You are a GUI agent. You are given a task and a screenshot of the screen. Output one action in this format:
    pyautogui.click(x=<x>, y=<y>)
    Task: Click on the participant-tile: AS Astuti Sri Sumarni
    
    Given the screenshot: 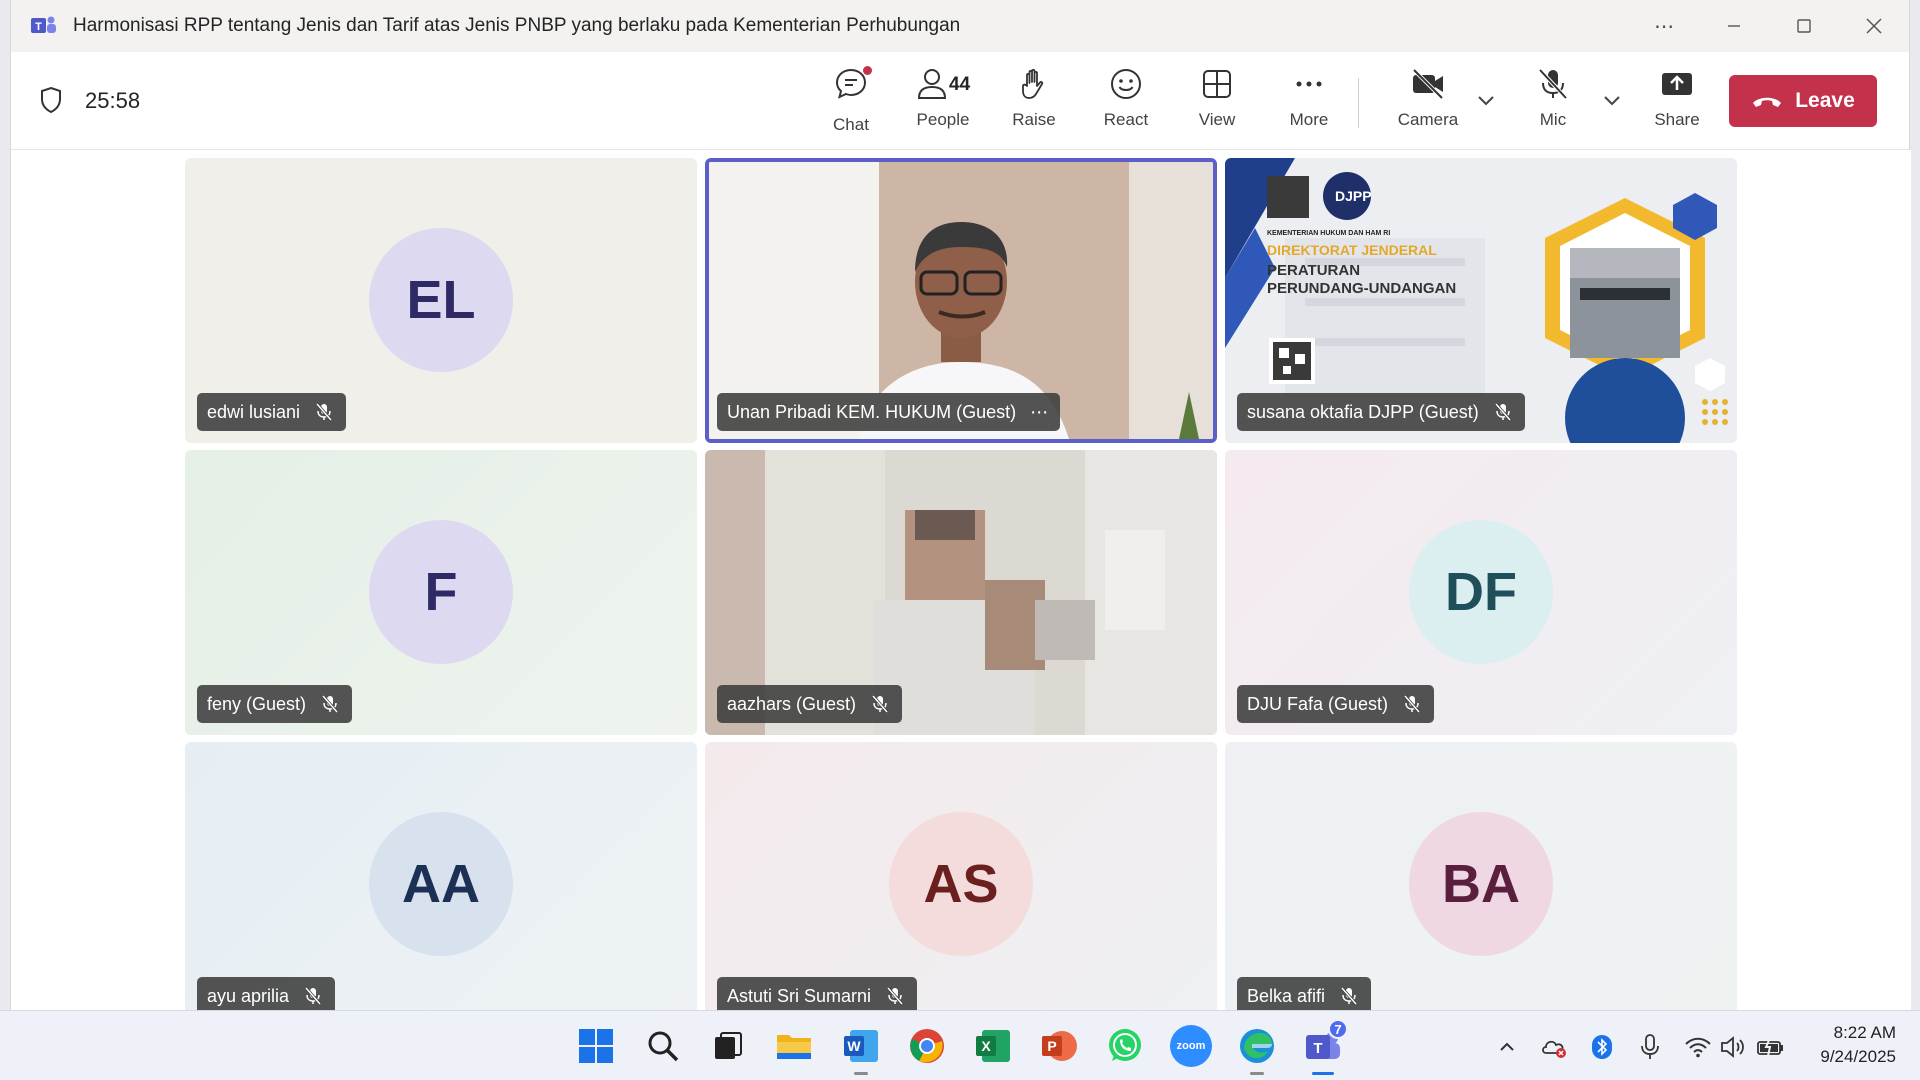 What is the action you would take?
    pyautogui.click(x=961, y=876)
    